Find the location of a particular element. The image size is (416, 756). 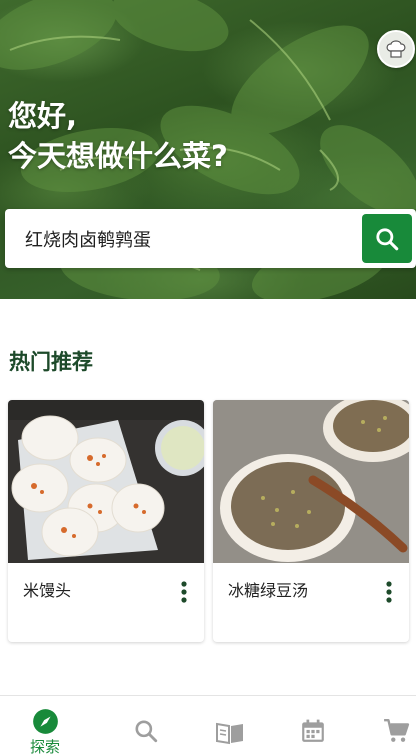

nav-item-search is located at coordinates (146, 726).